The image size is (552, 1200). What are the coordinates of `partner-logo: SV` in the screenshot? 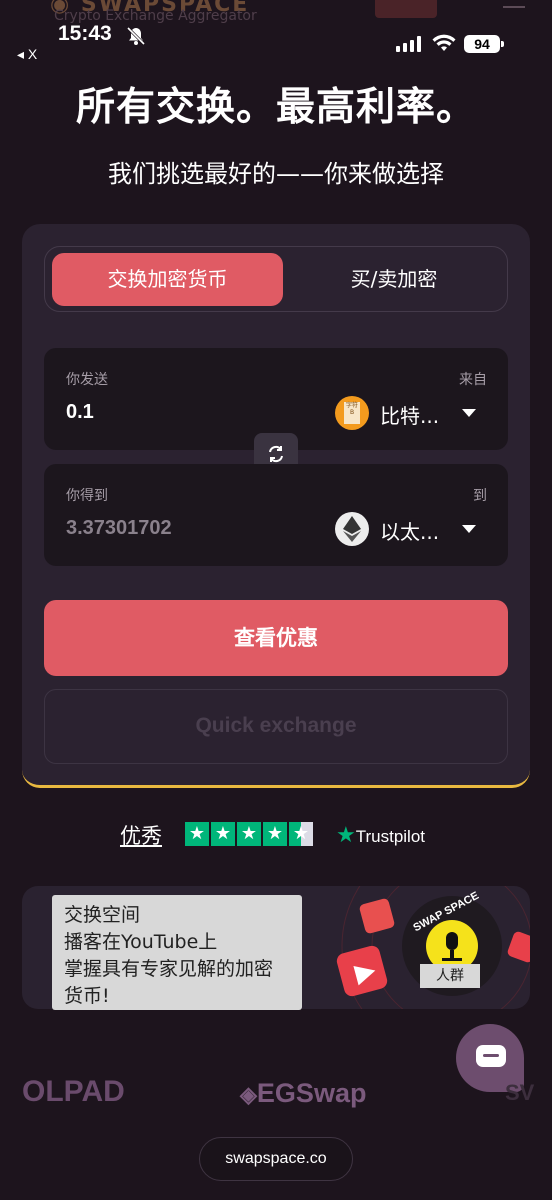 It's located at (520, 1092).